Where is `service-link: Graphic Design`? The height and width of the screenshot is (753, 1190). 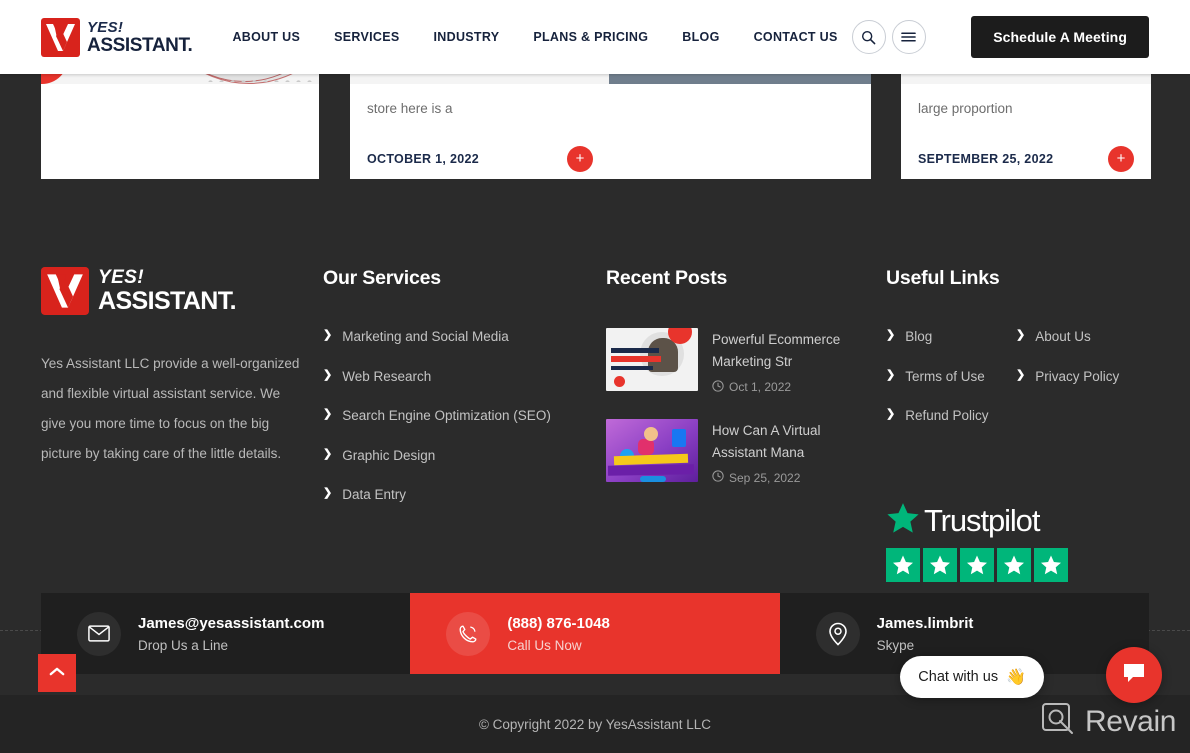
service-link: Graphic Design is located at coordinates (388, 456).